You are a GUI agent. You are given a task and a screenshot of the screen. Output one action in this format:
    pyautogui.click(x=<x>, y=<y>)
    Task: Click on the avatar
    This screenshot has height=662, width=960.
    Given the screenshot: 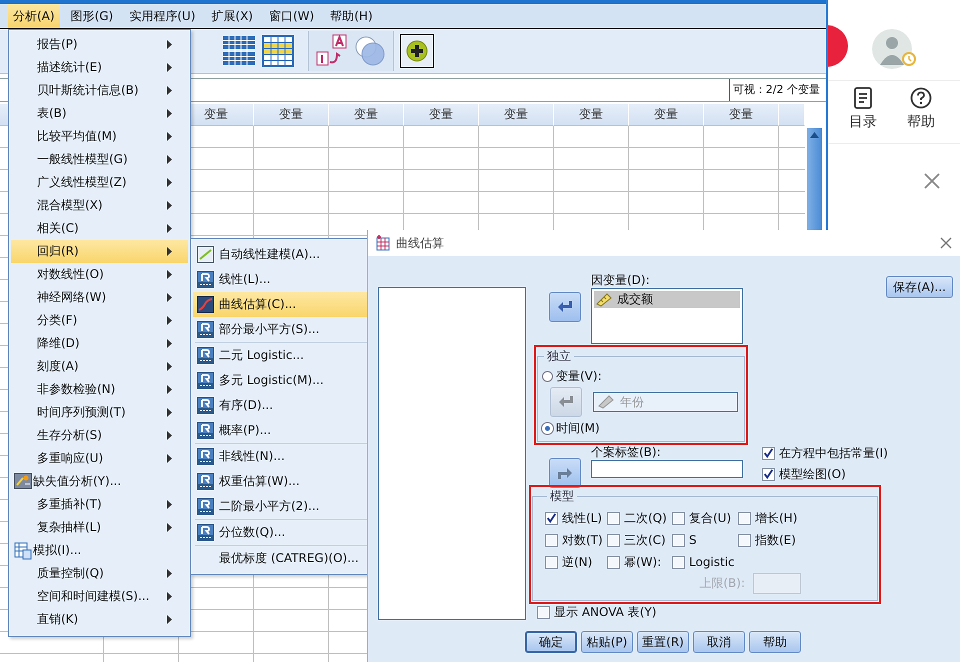 What is the action you would take?
    pyautogui.click(x=892, y=49)
    